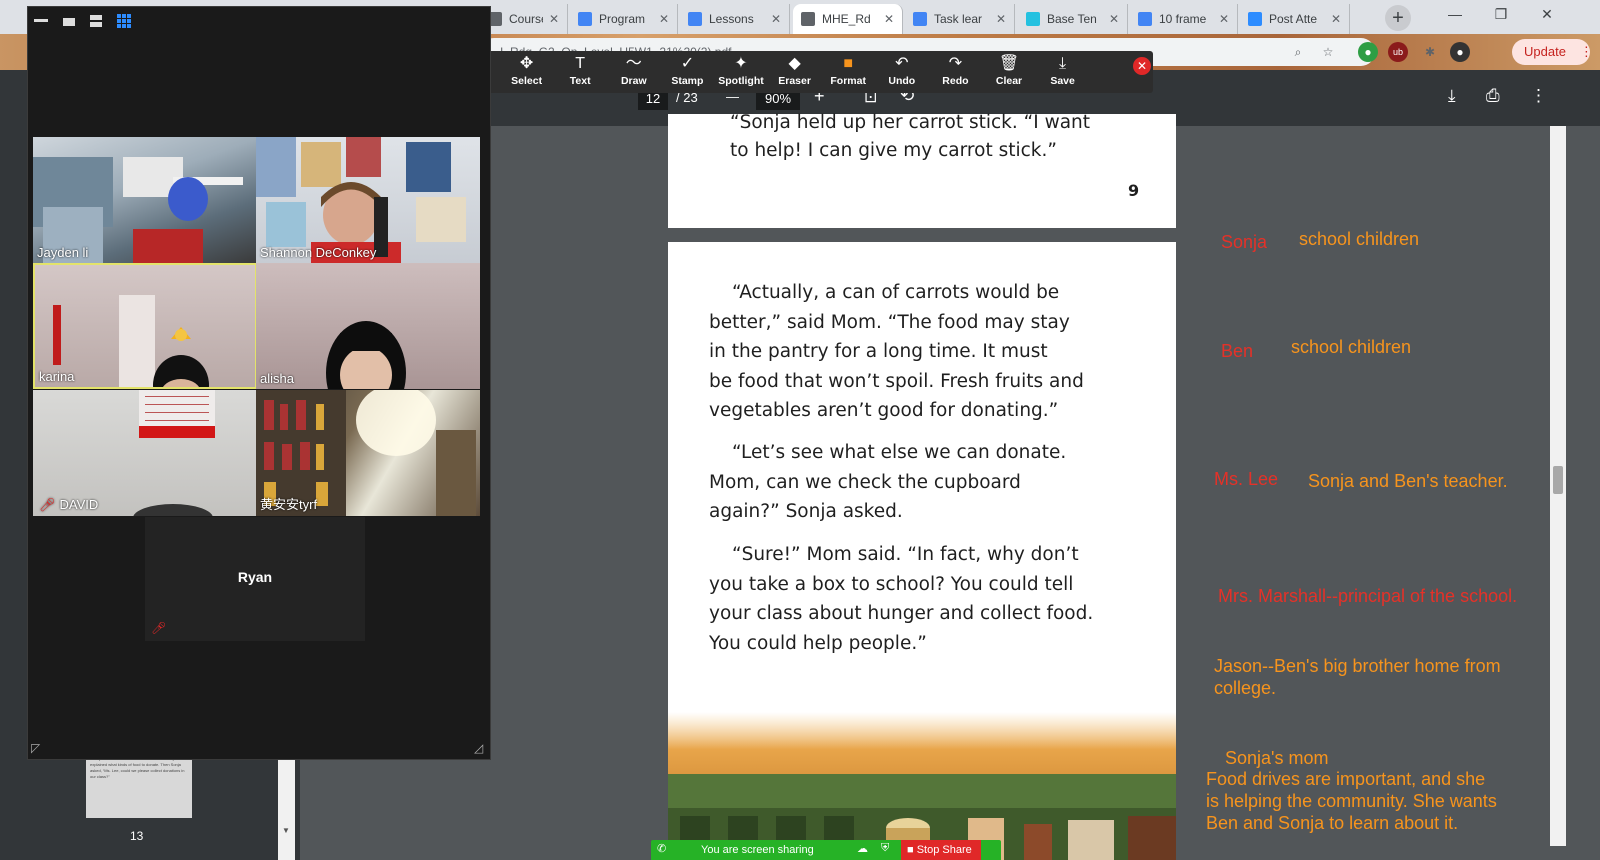 This screenshot has width=1600, height=860. What do you see at coordinates (41, 20) in the screenshot?
I see `minimize-video-bar` at bounding box center [41, 20].